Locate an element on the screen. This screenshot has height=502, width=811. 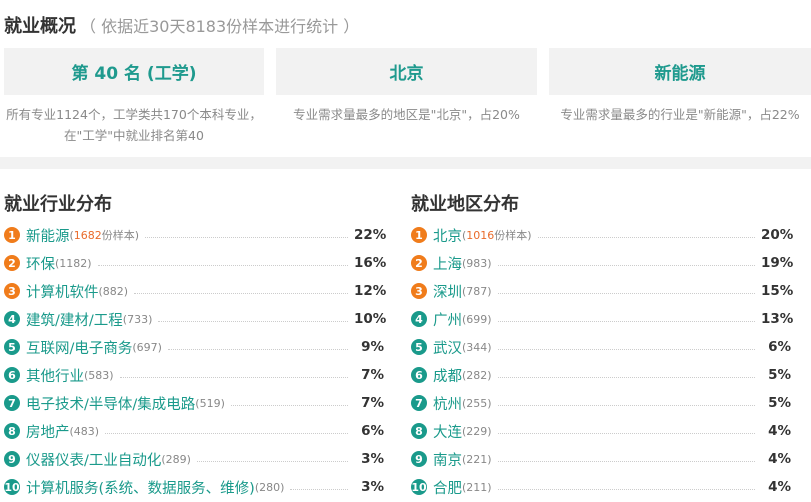
rank-badge: 2 is located at coordinates (419, 263).